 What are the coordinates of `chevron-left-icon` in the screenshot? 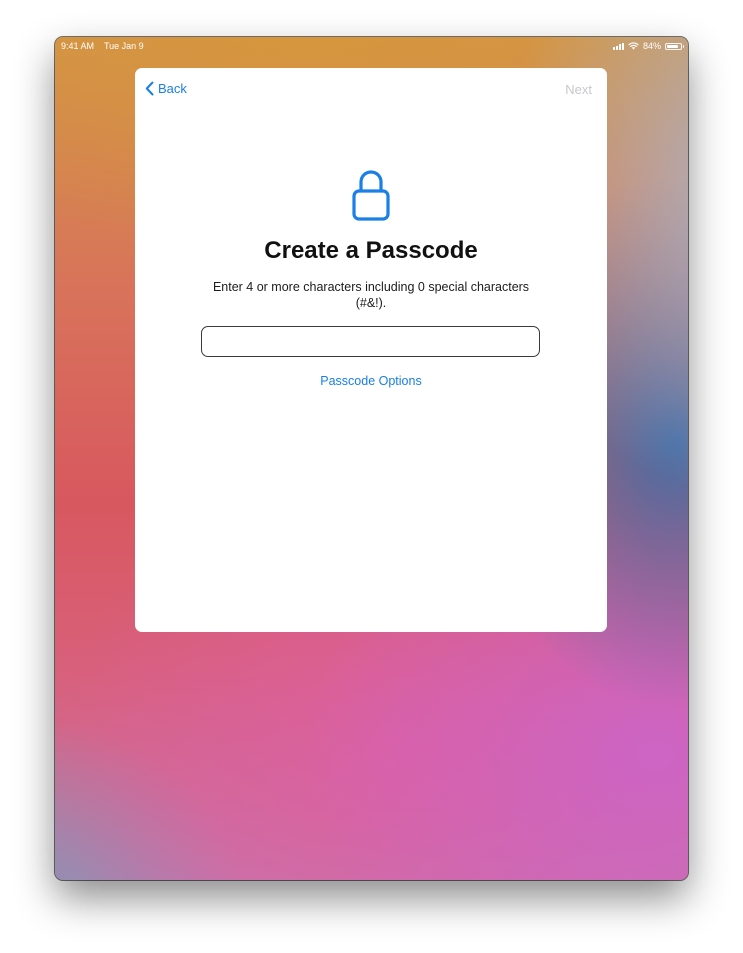 It's located at (149, 88).